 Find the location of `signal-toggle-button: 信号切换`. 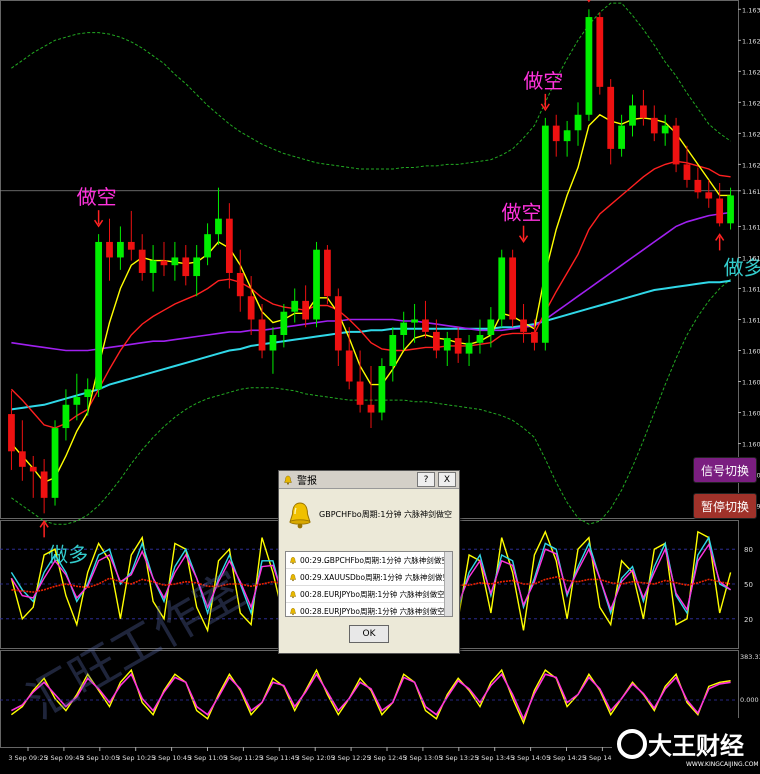

signal-toggle-button: 信号切换 is located at coordinates (725, 470).